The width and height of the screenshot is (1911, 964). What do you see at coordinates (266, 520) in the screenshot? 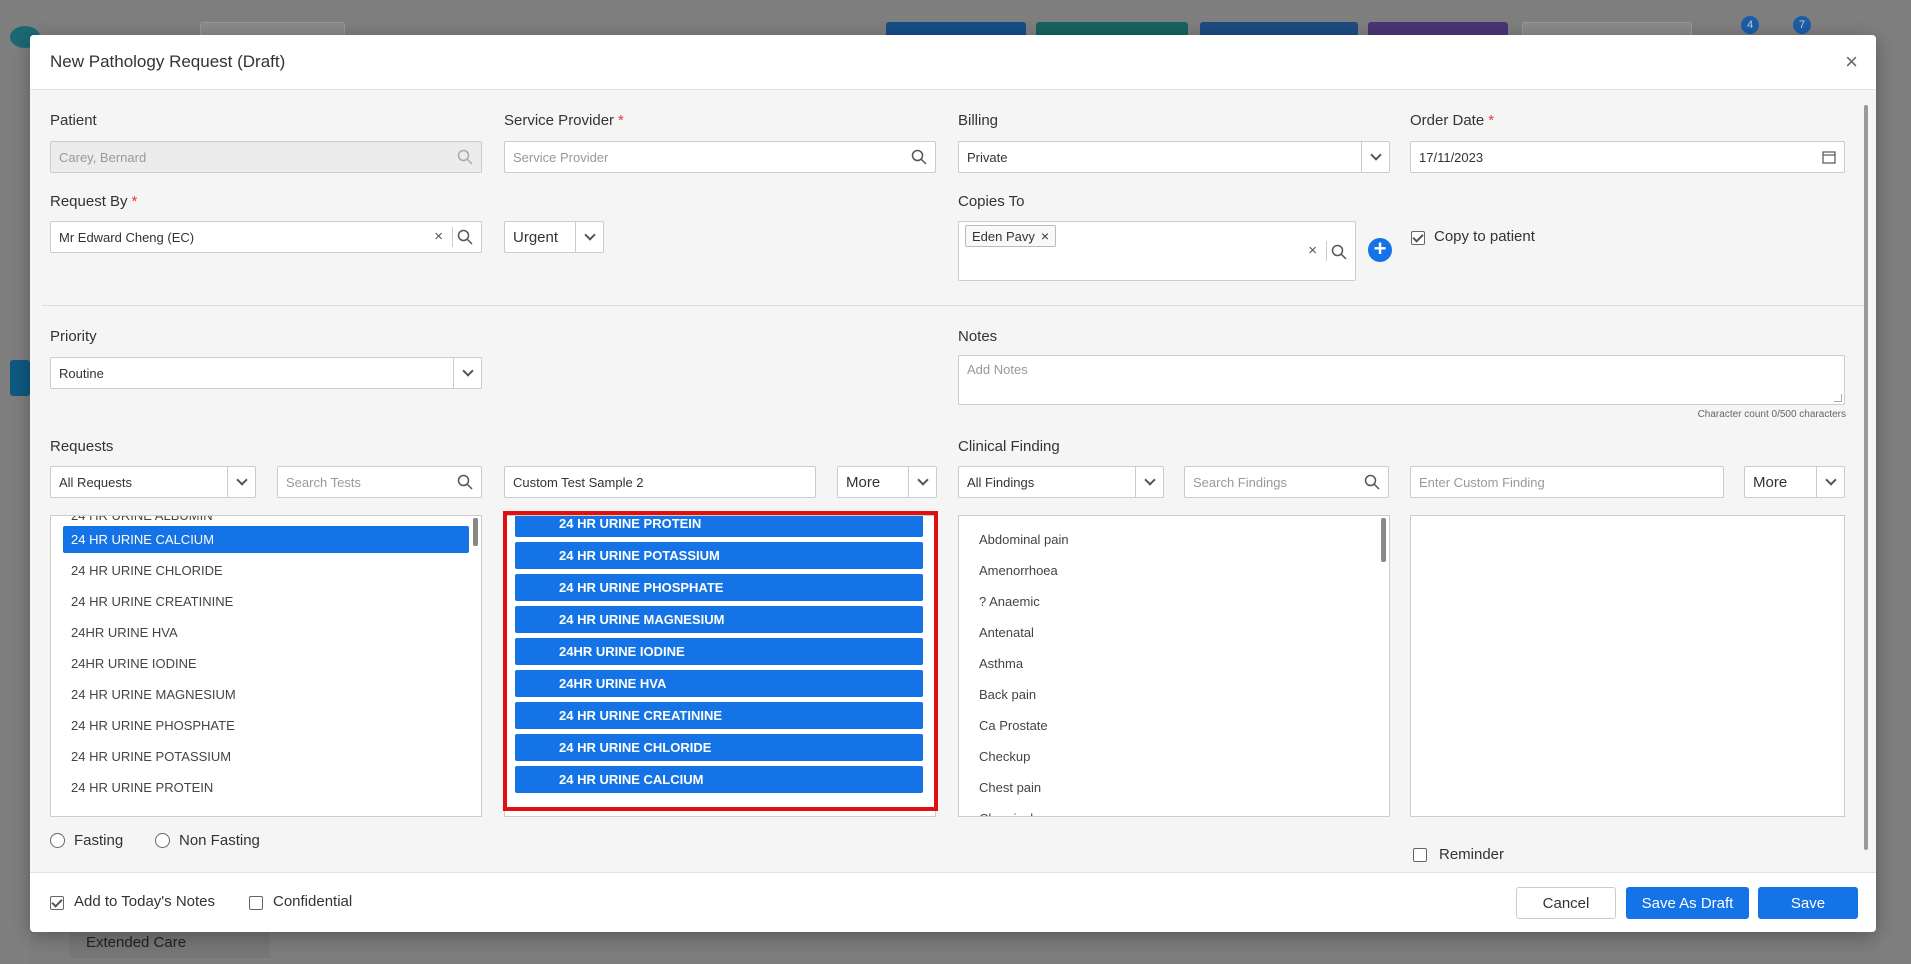
I see `list-item-partial: 24 HR URINE ALBUMIN` at bounding box center [266, 520].